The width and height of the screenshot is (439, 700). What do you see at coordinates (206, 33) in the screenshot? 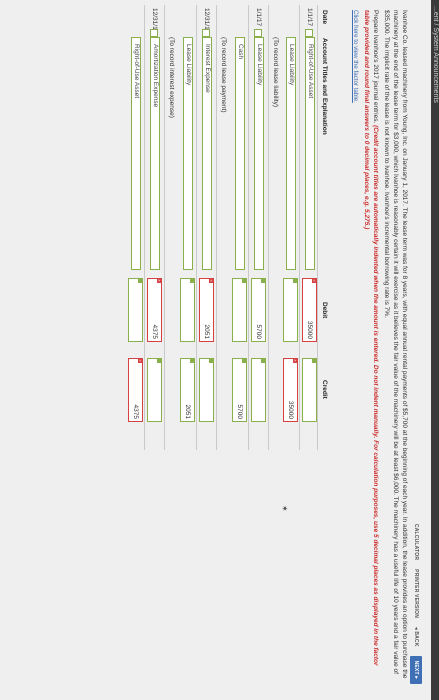
I see `entry3-indent-toggle` at bounding box center [206, 33].